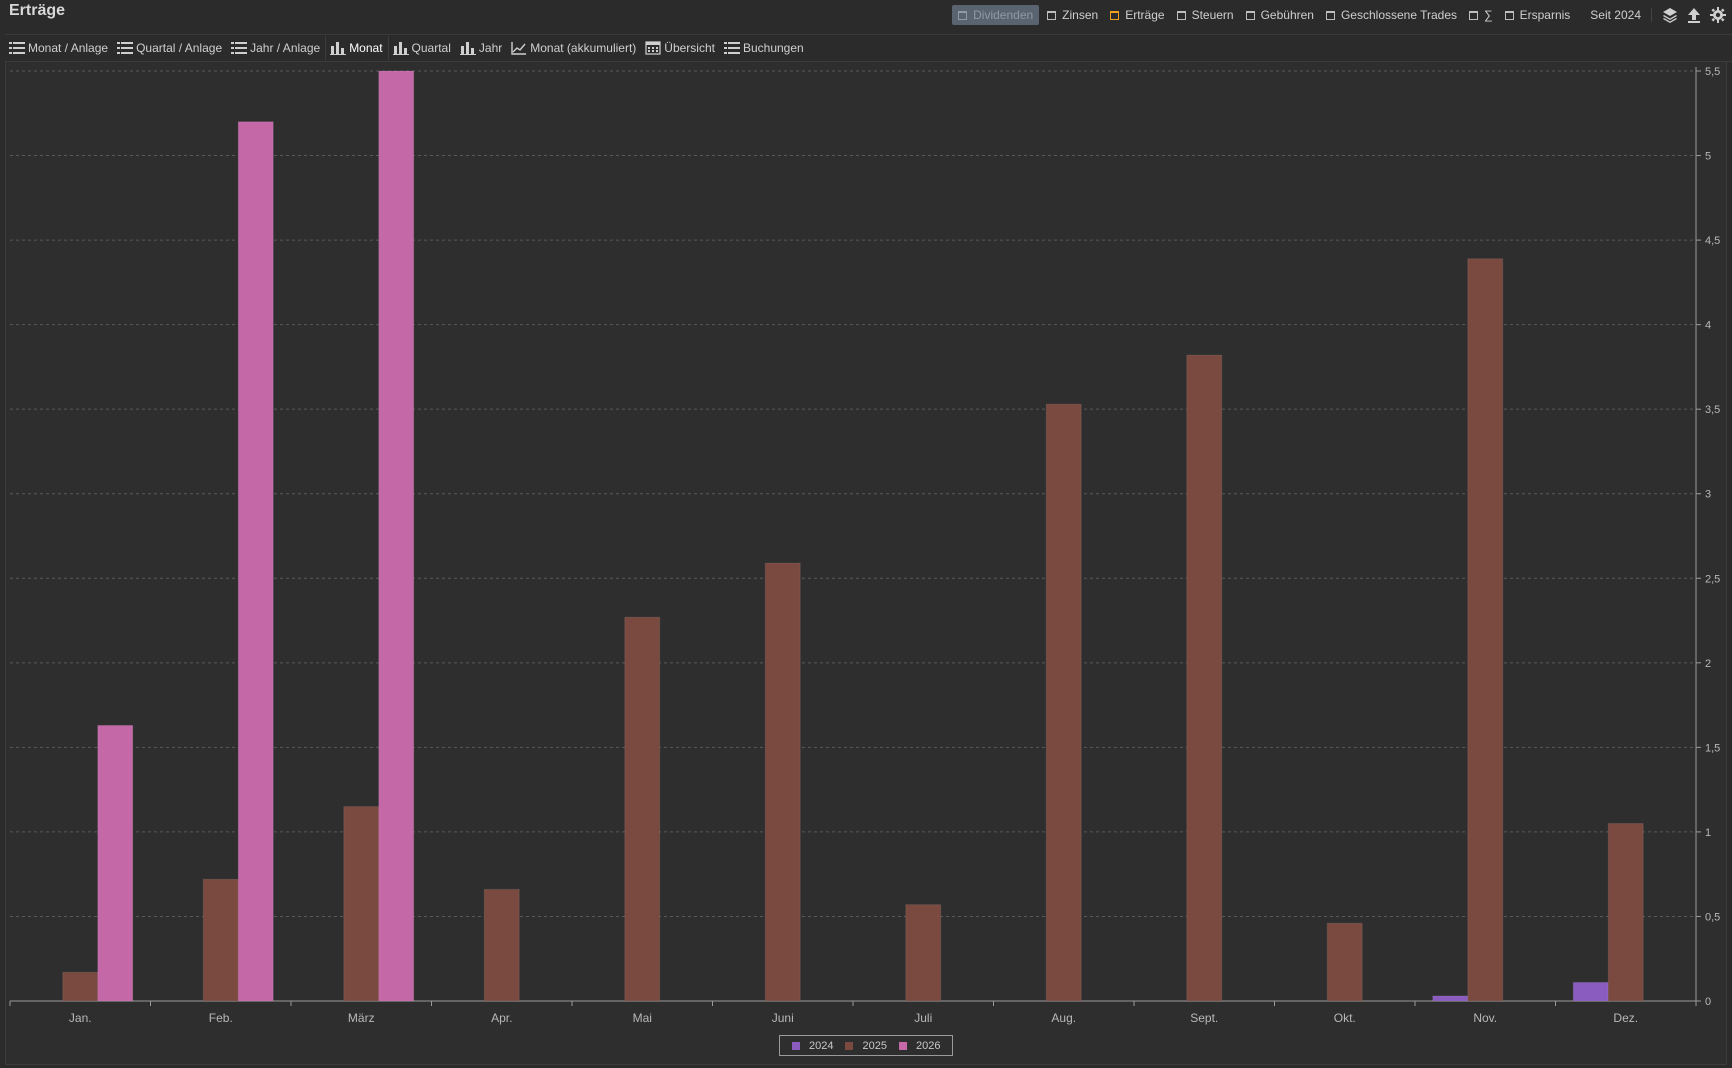 The width and height of the screenshot is (1732, 1068). I want to click on filter-gebuehren: Gebühren, so click(1280, 15).